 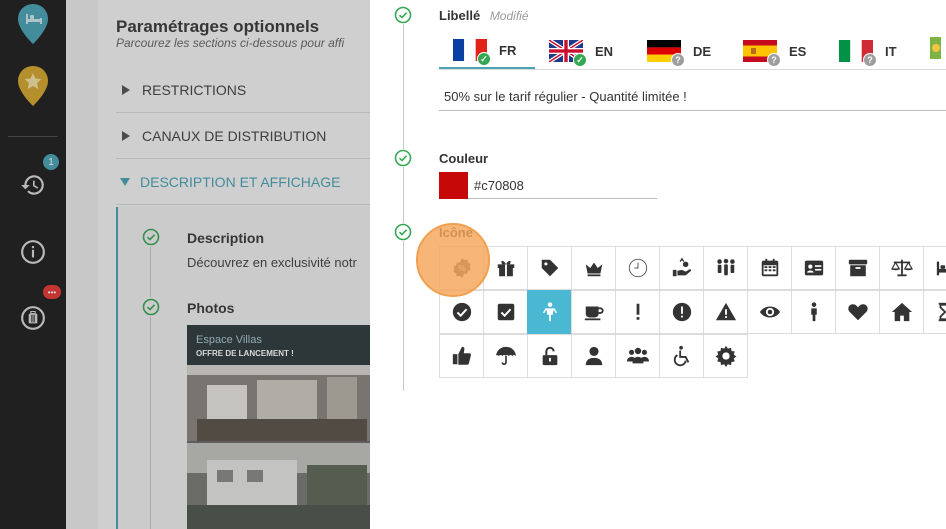 I want to click on tab-lang-it: ? IT, so click(x=868, y=51).